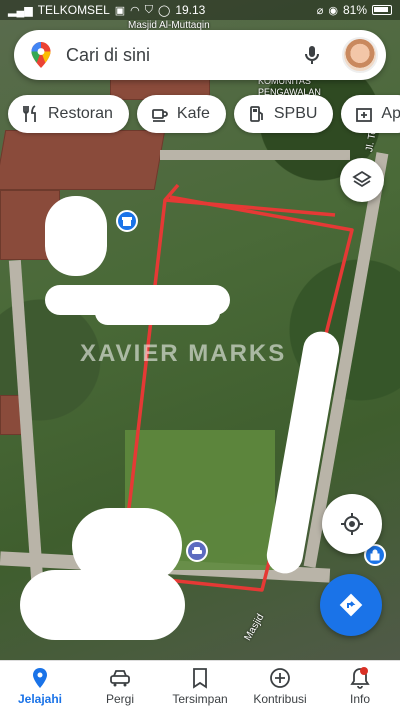  I want to click on wifi-icon: ◠, so click(135, 10).